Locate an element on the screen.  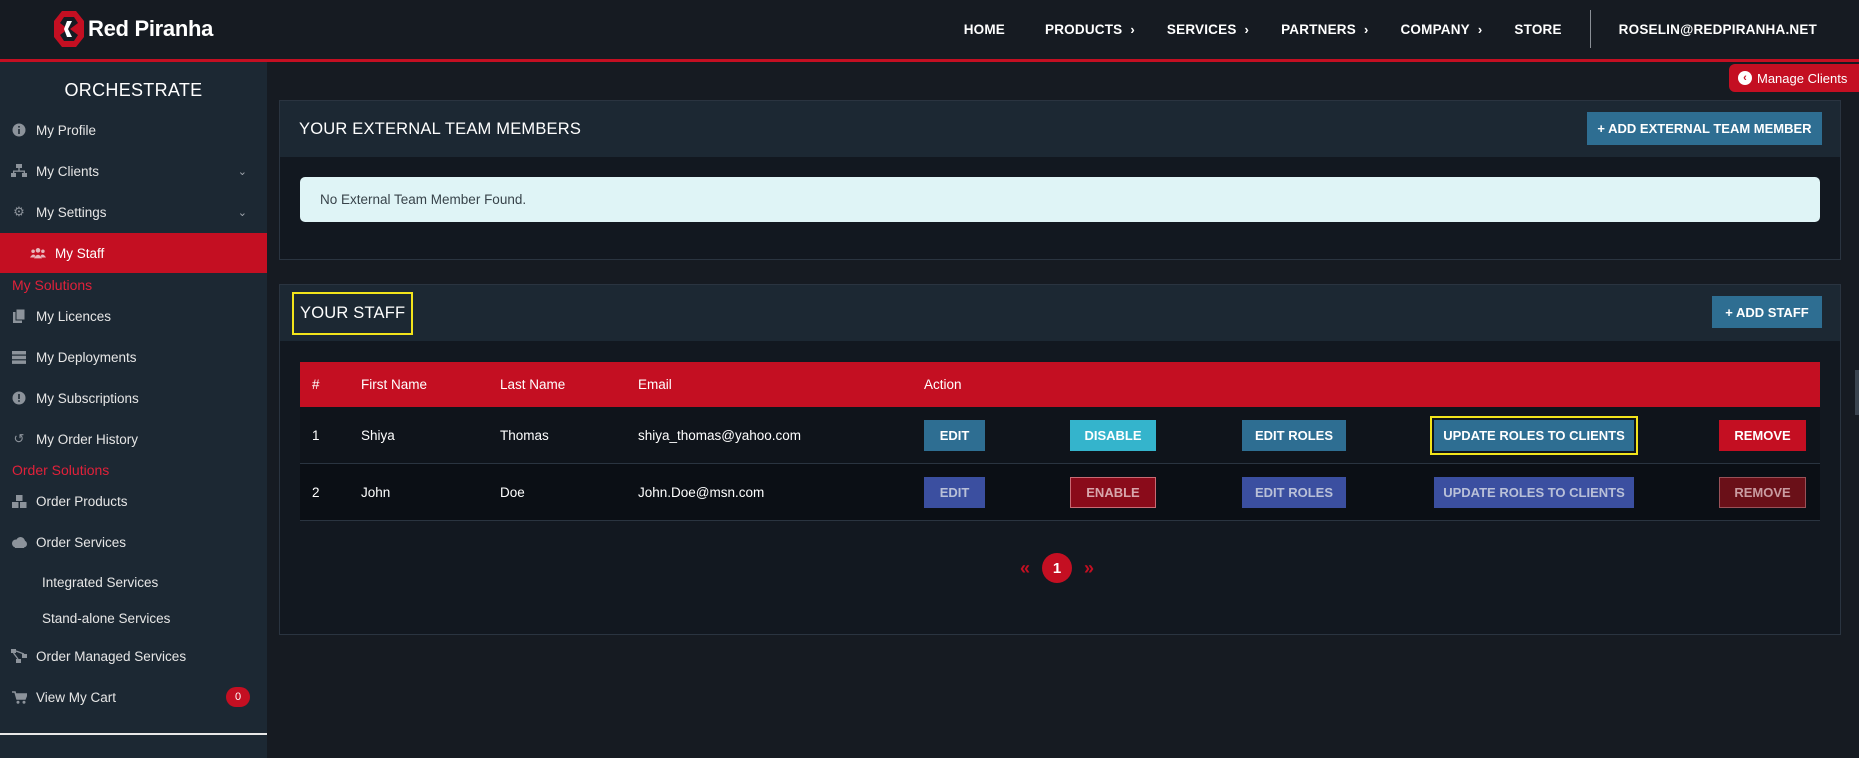
brand-logo: Red Piranha is located at coordinates (133, 29).